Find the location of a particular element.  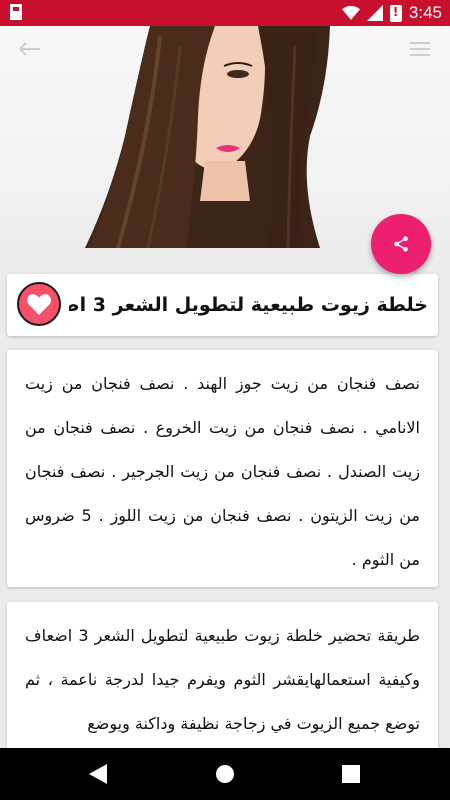

favorite-button is located at coordinates (39, 304).